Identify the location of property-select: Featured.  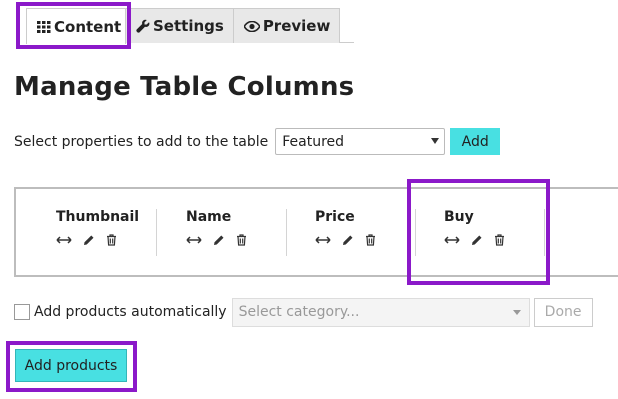
(360, 141).